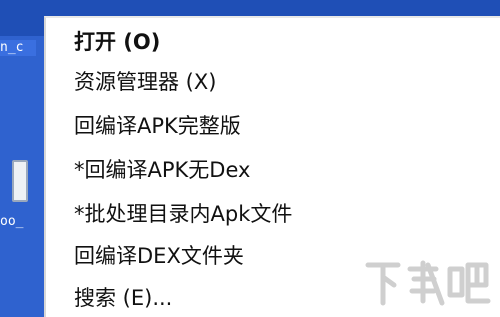 The width and height of the screenshot is (500, 317). I want to click on menu-item-batch-apk: *批处理目录内Apk文件, so click(183, 214).